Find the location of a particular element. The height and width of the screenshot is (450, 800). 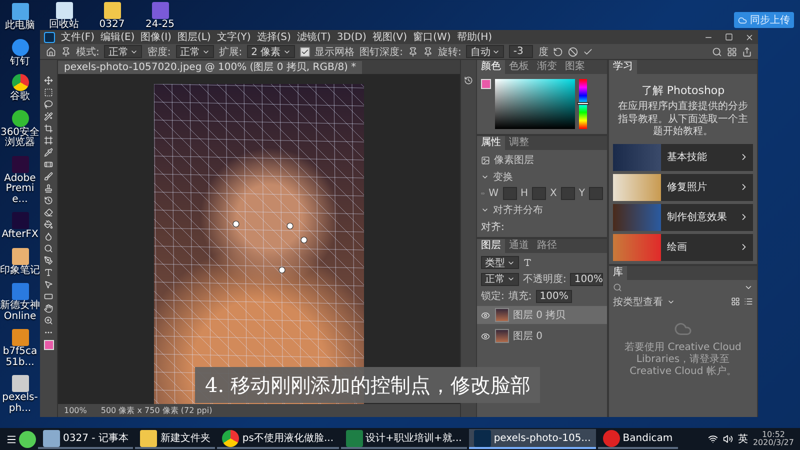

panel-tab: 颜色 is located at coordinates (491, 67).